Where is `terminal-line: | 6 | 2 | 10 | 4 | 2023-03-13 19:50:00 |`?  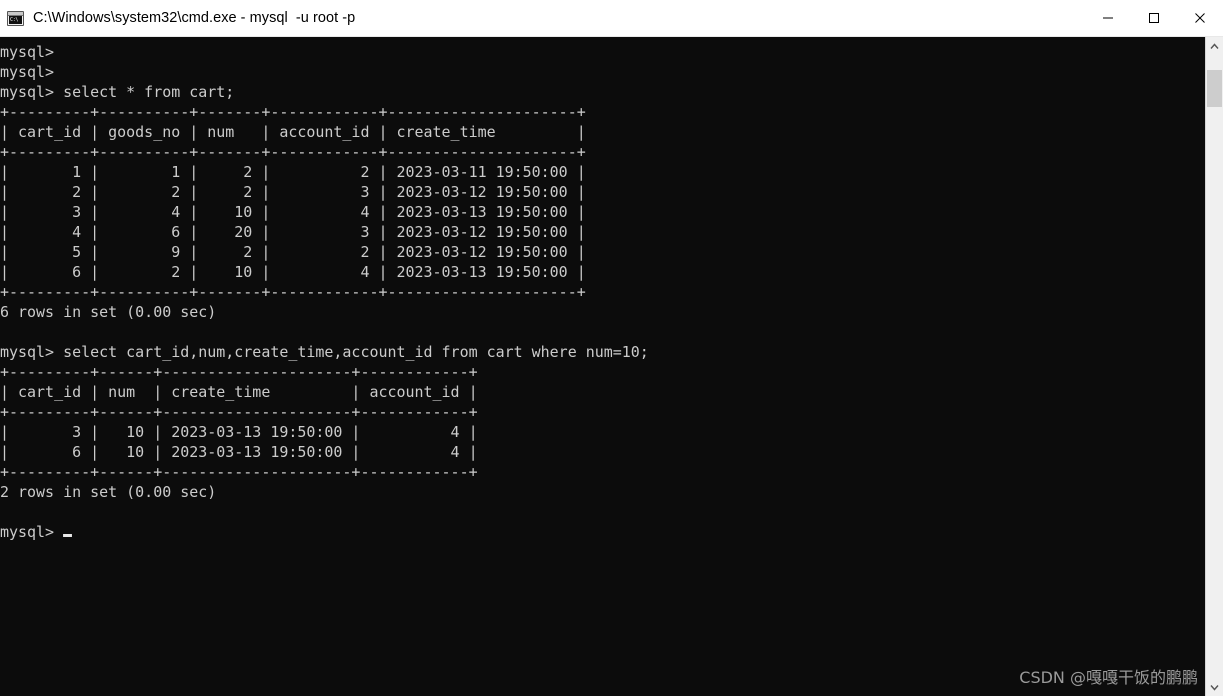
terminal-line: | 6 | 2 | 10 | 4 | 2023-03-13 19:50:00 | is located at coordinates (293, 272).